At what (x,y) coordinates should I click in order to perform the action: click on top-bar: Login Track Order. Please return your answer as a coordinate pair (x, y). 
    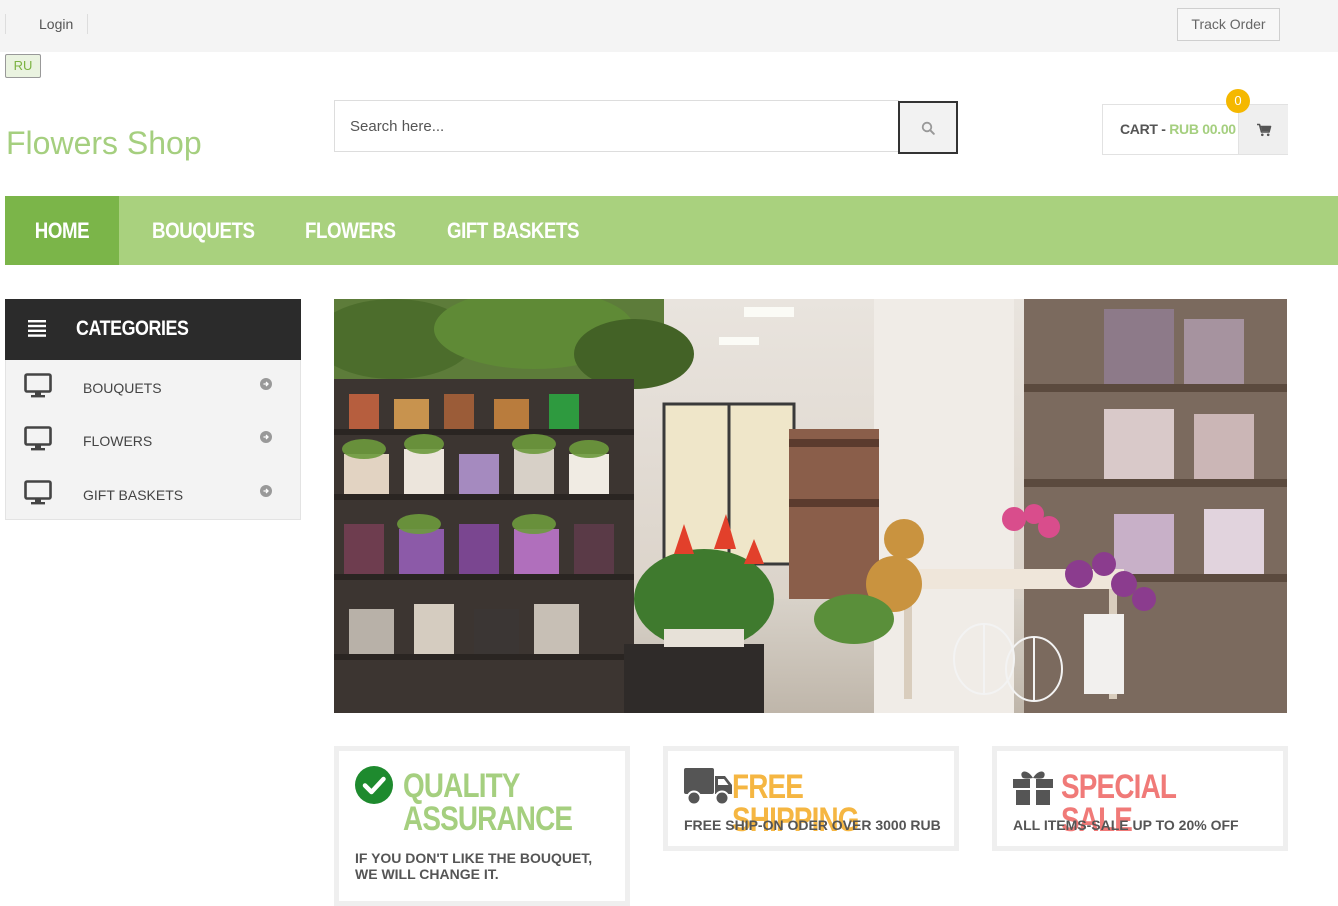
    Looking at the image, I should click on (669, 26).